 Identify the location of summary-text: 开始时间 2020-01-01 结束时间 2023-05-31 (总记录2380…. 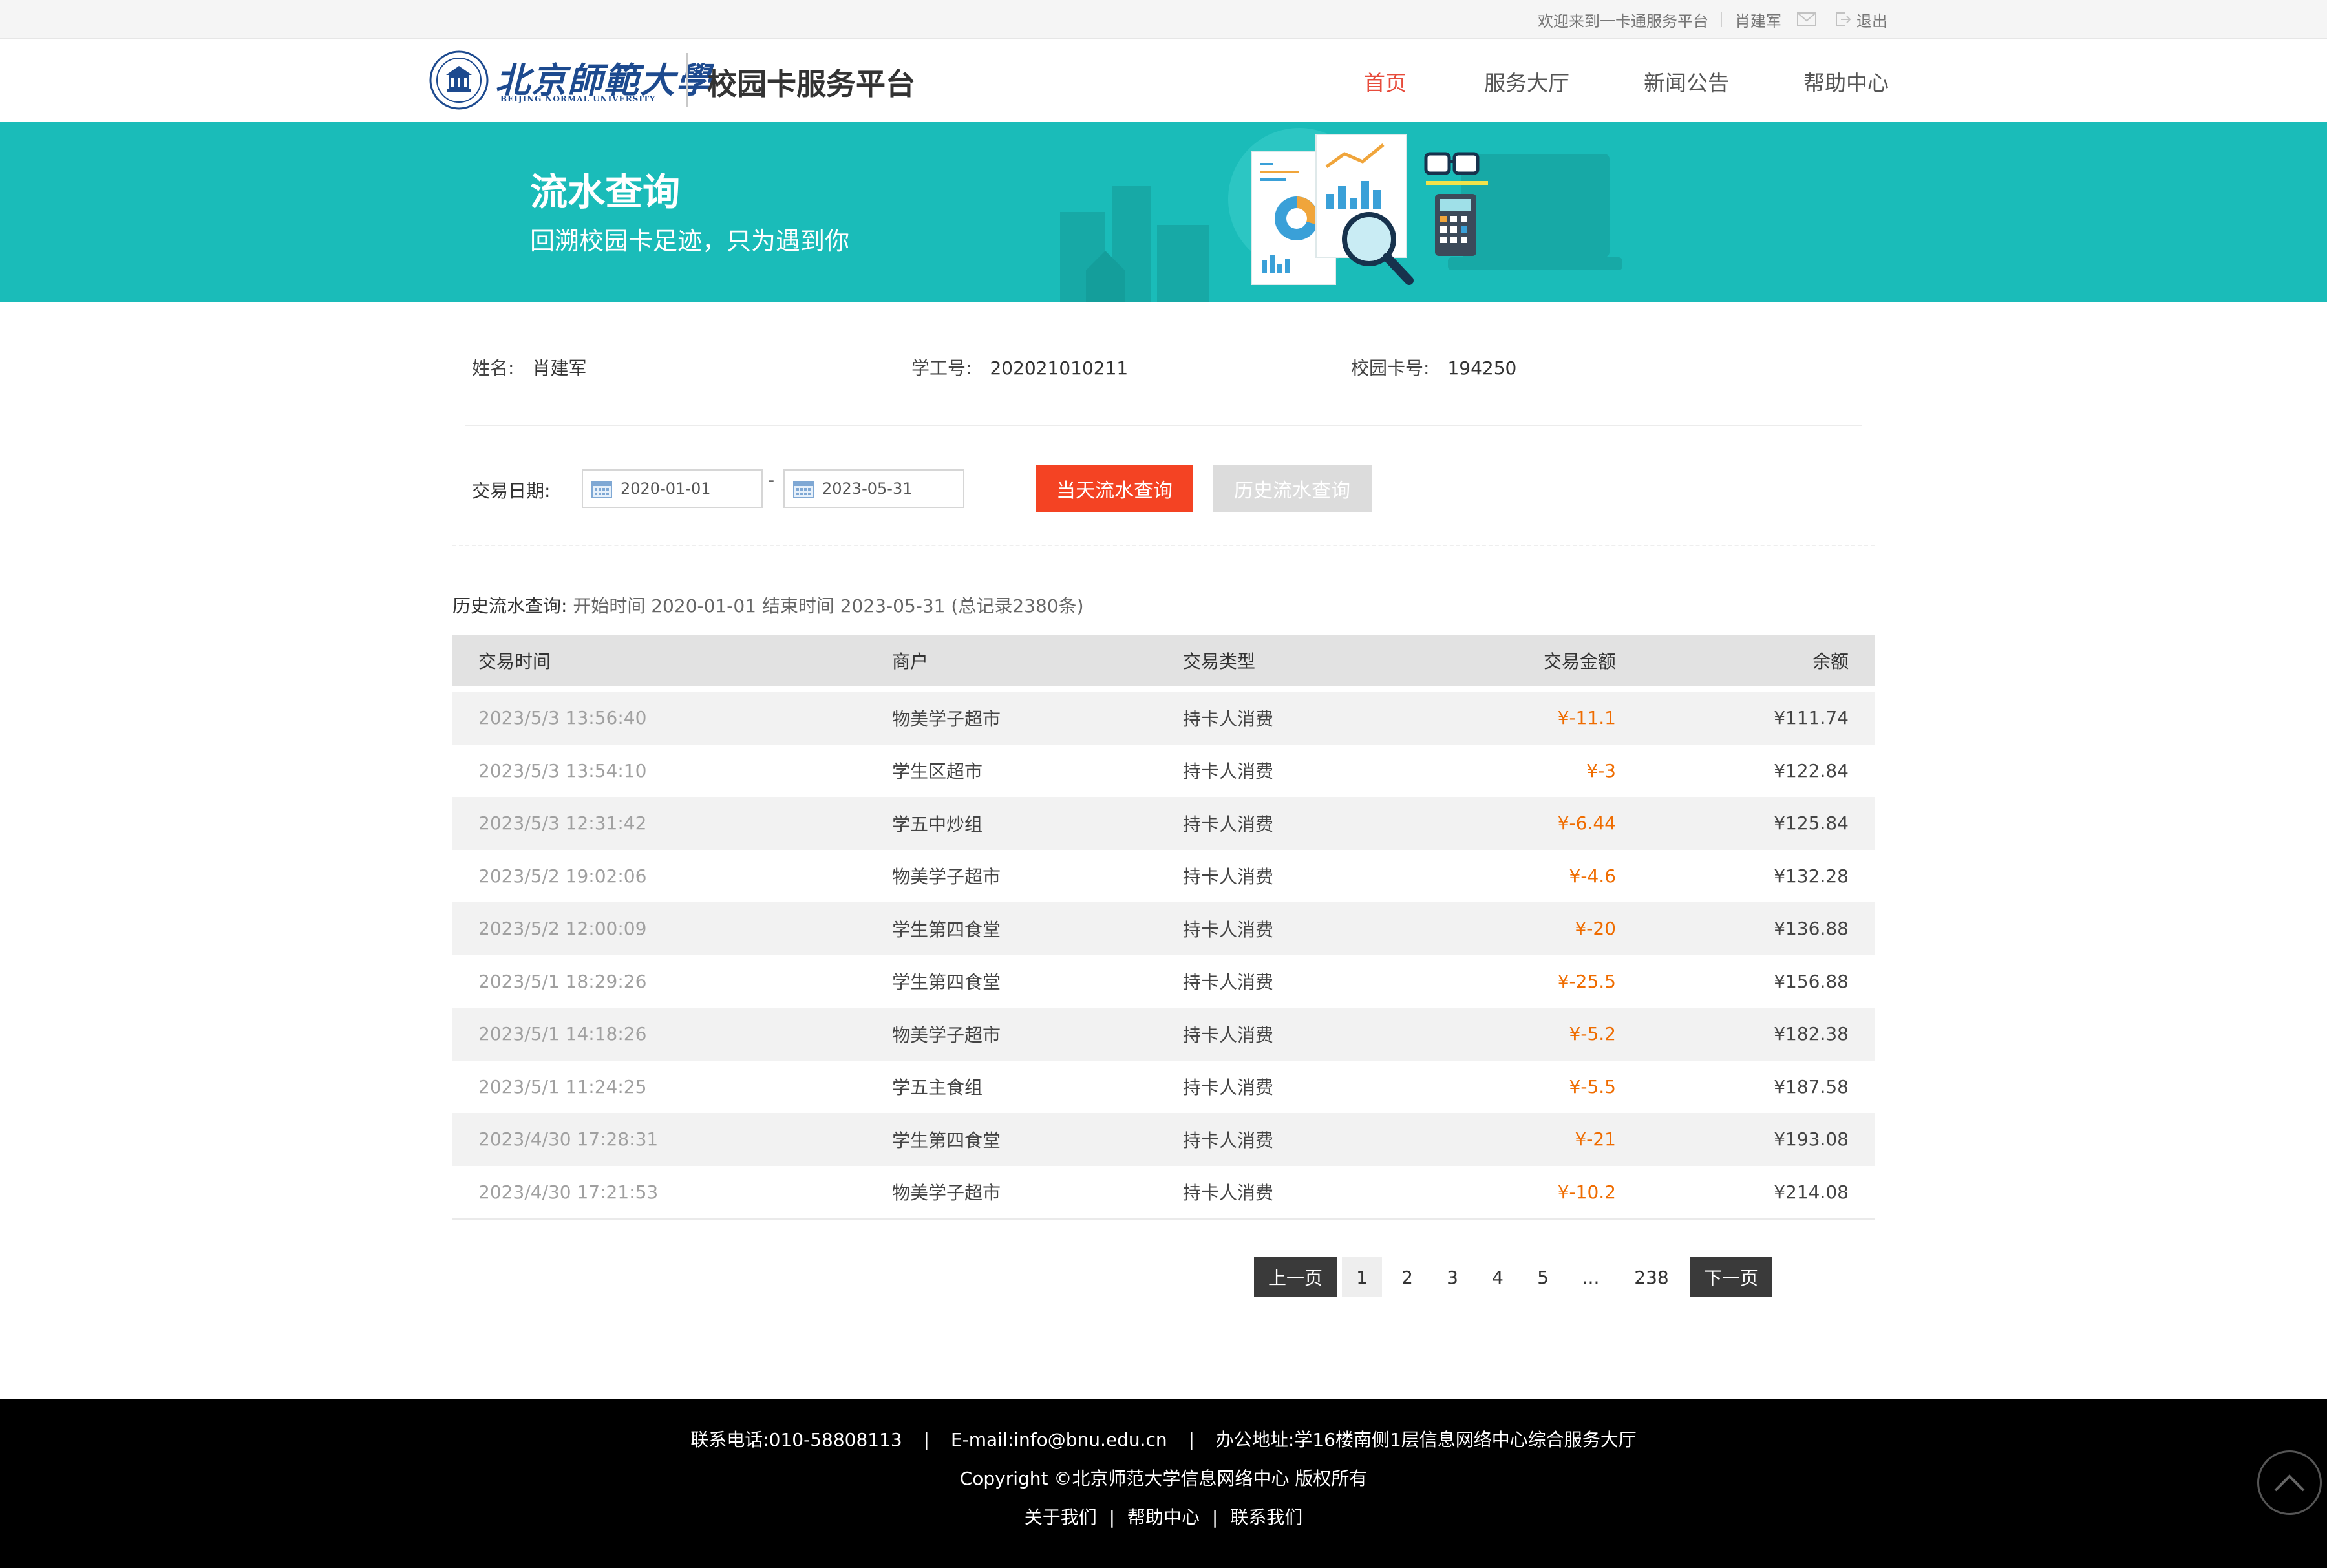
(828, 606).